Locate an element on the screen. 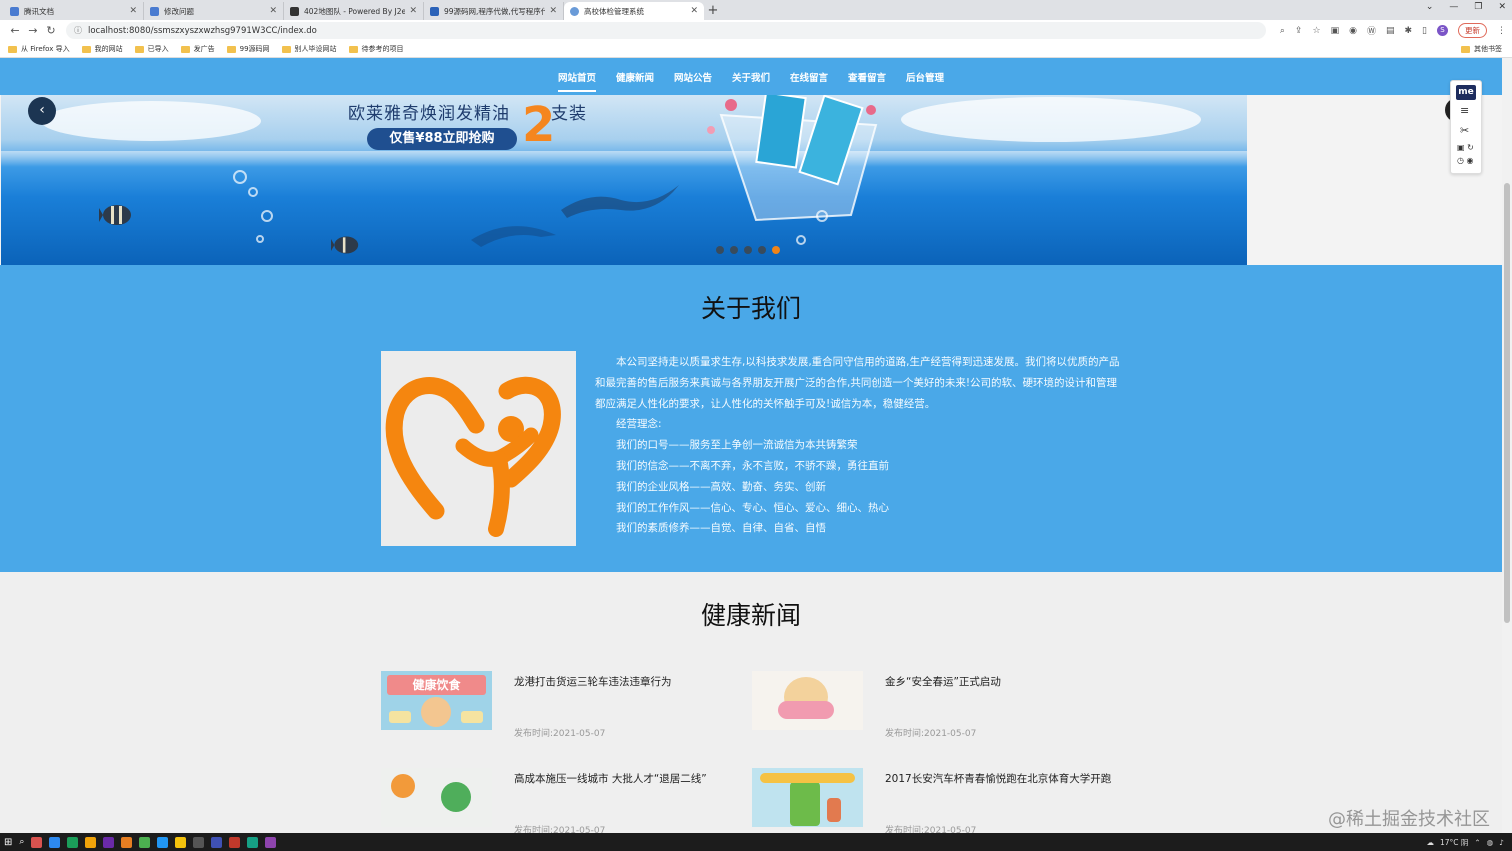 The width and height of the screenshot is (1512, 851). forward-icon: → is located at coordinates (33, 30).